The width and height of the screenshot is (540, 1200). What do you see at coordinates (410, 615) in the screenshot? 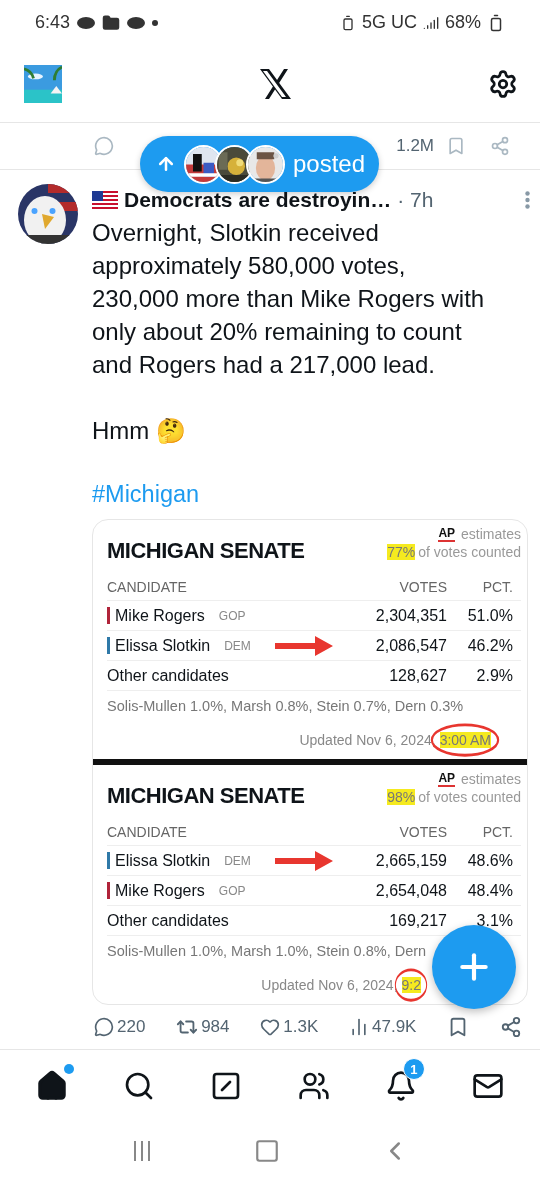
I see `vote-count: 2,304,351` at bounding box center [410, 615].